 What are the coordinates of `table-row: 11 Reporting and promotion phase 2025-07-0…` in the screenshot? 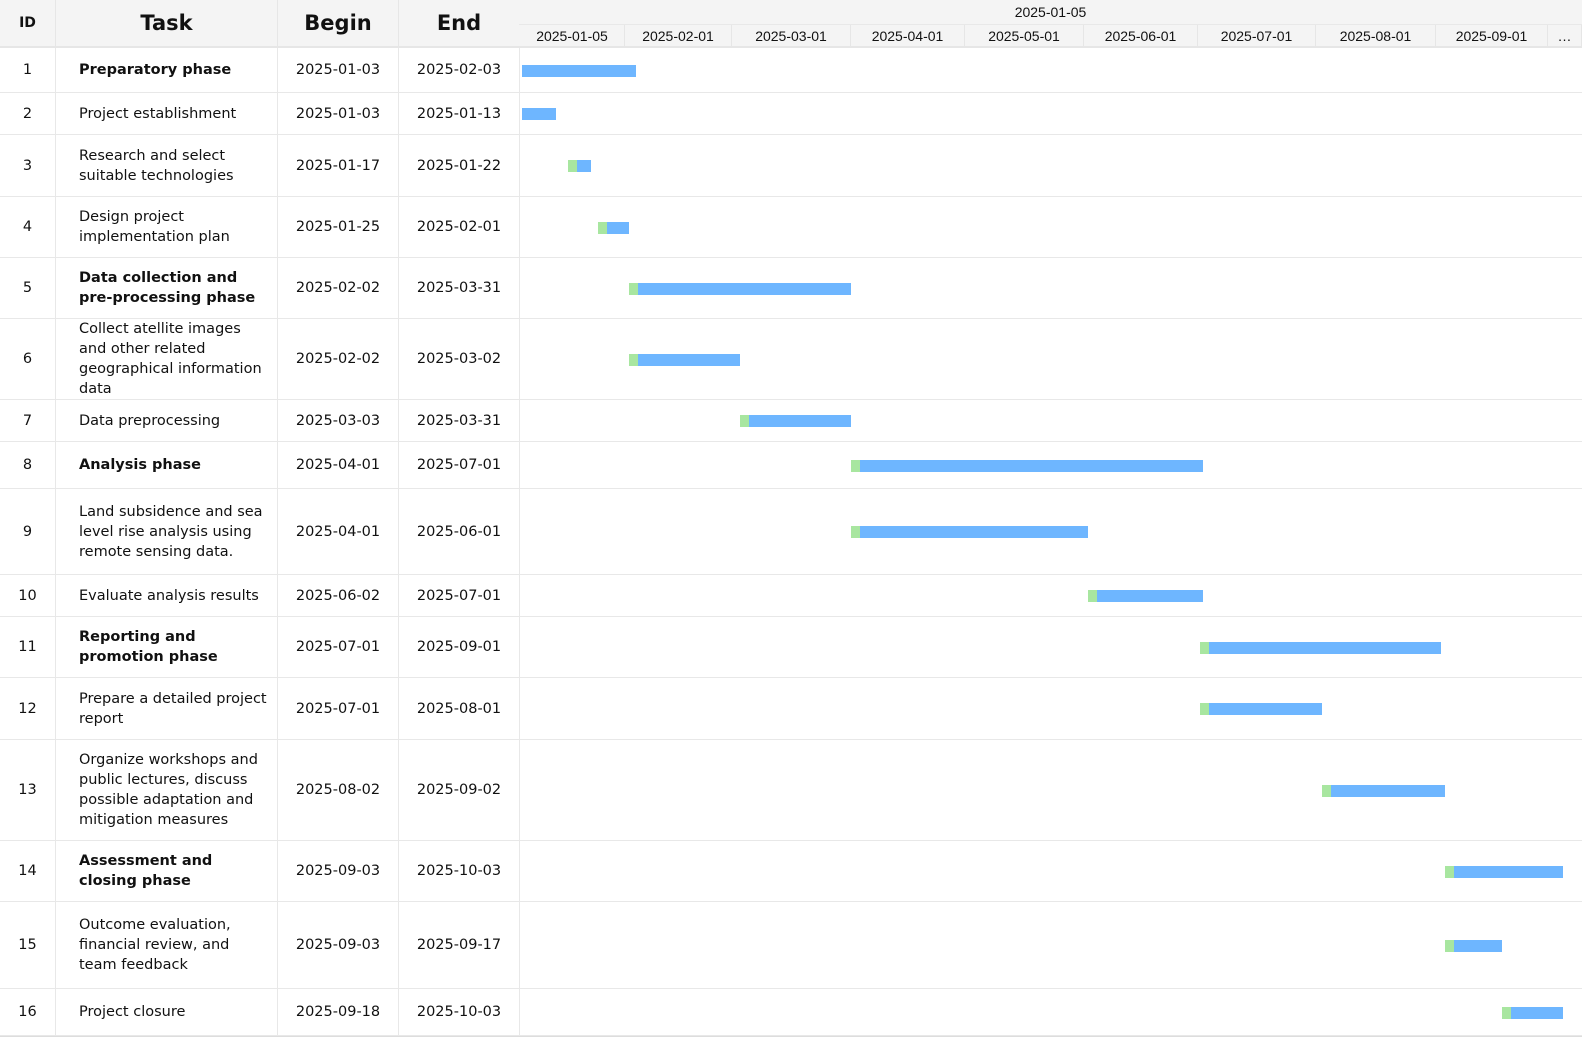 It's located at (791, 647).